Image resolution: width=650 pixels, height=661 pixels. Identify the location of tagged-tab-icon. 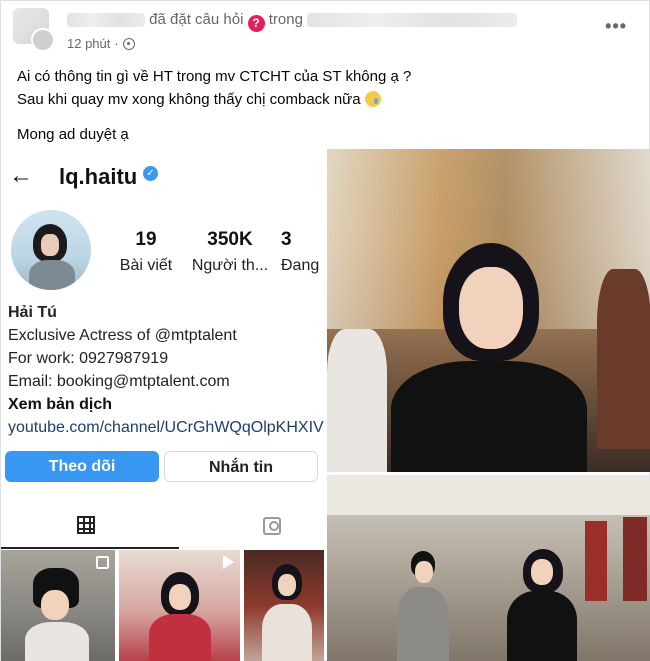
(272, 526).